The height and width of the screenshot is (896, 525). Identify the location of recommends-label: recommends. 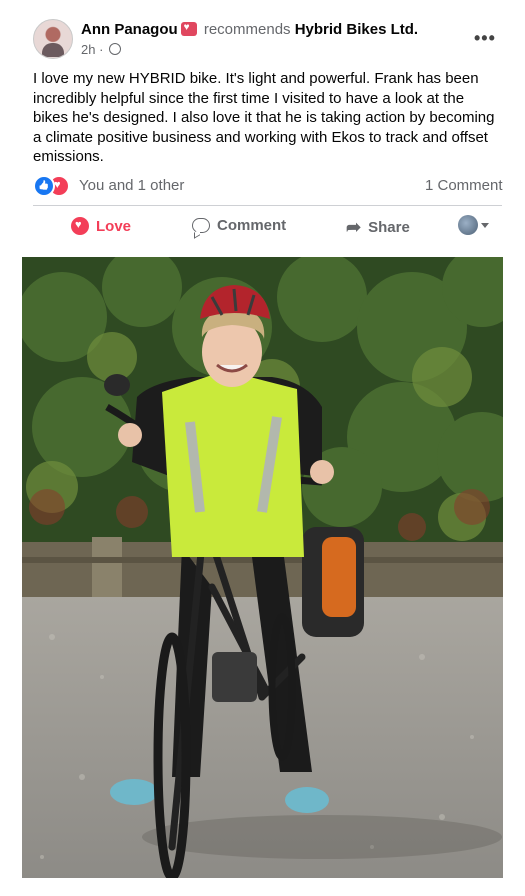
(247, 29).